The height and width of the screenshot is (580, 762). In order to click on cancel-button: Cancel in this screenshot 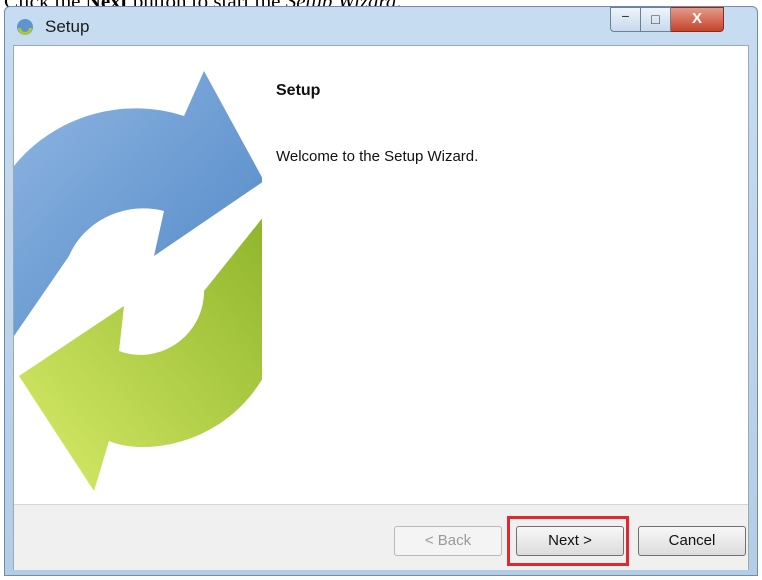, I will do `click(692, 541)`.